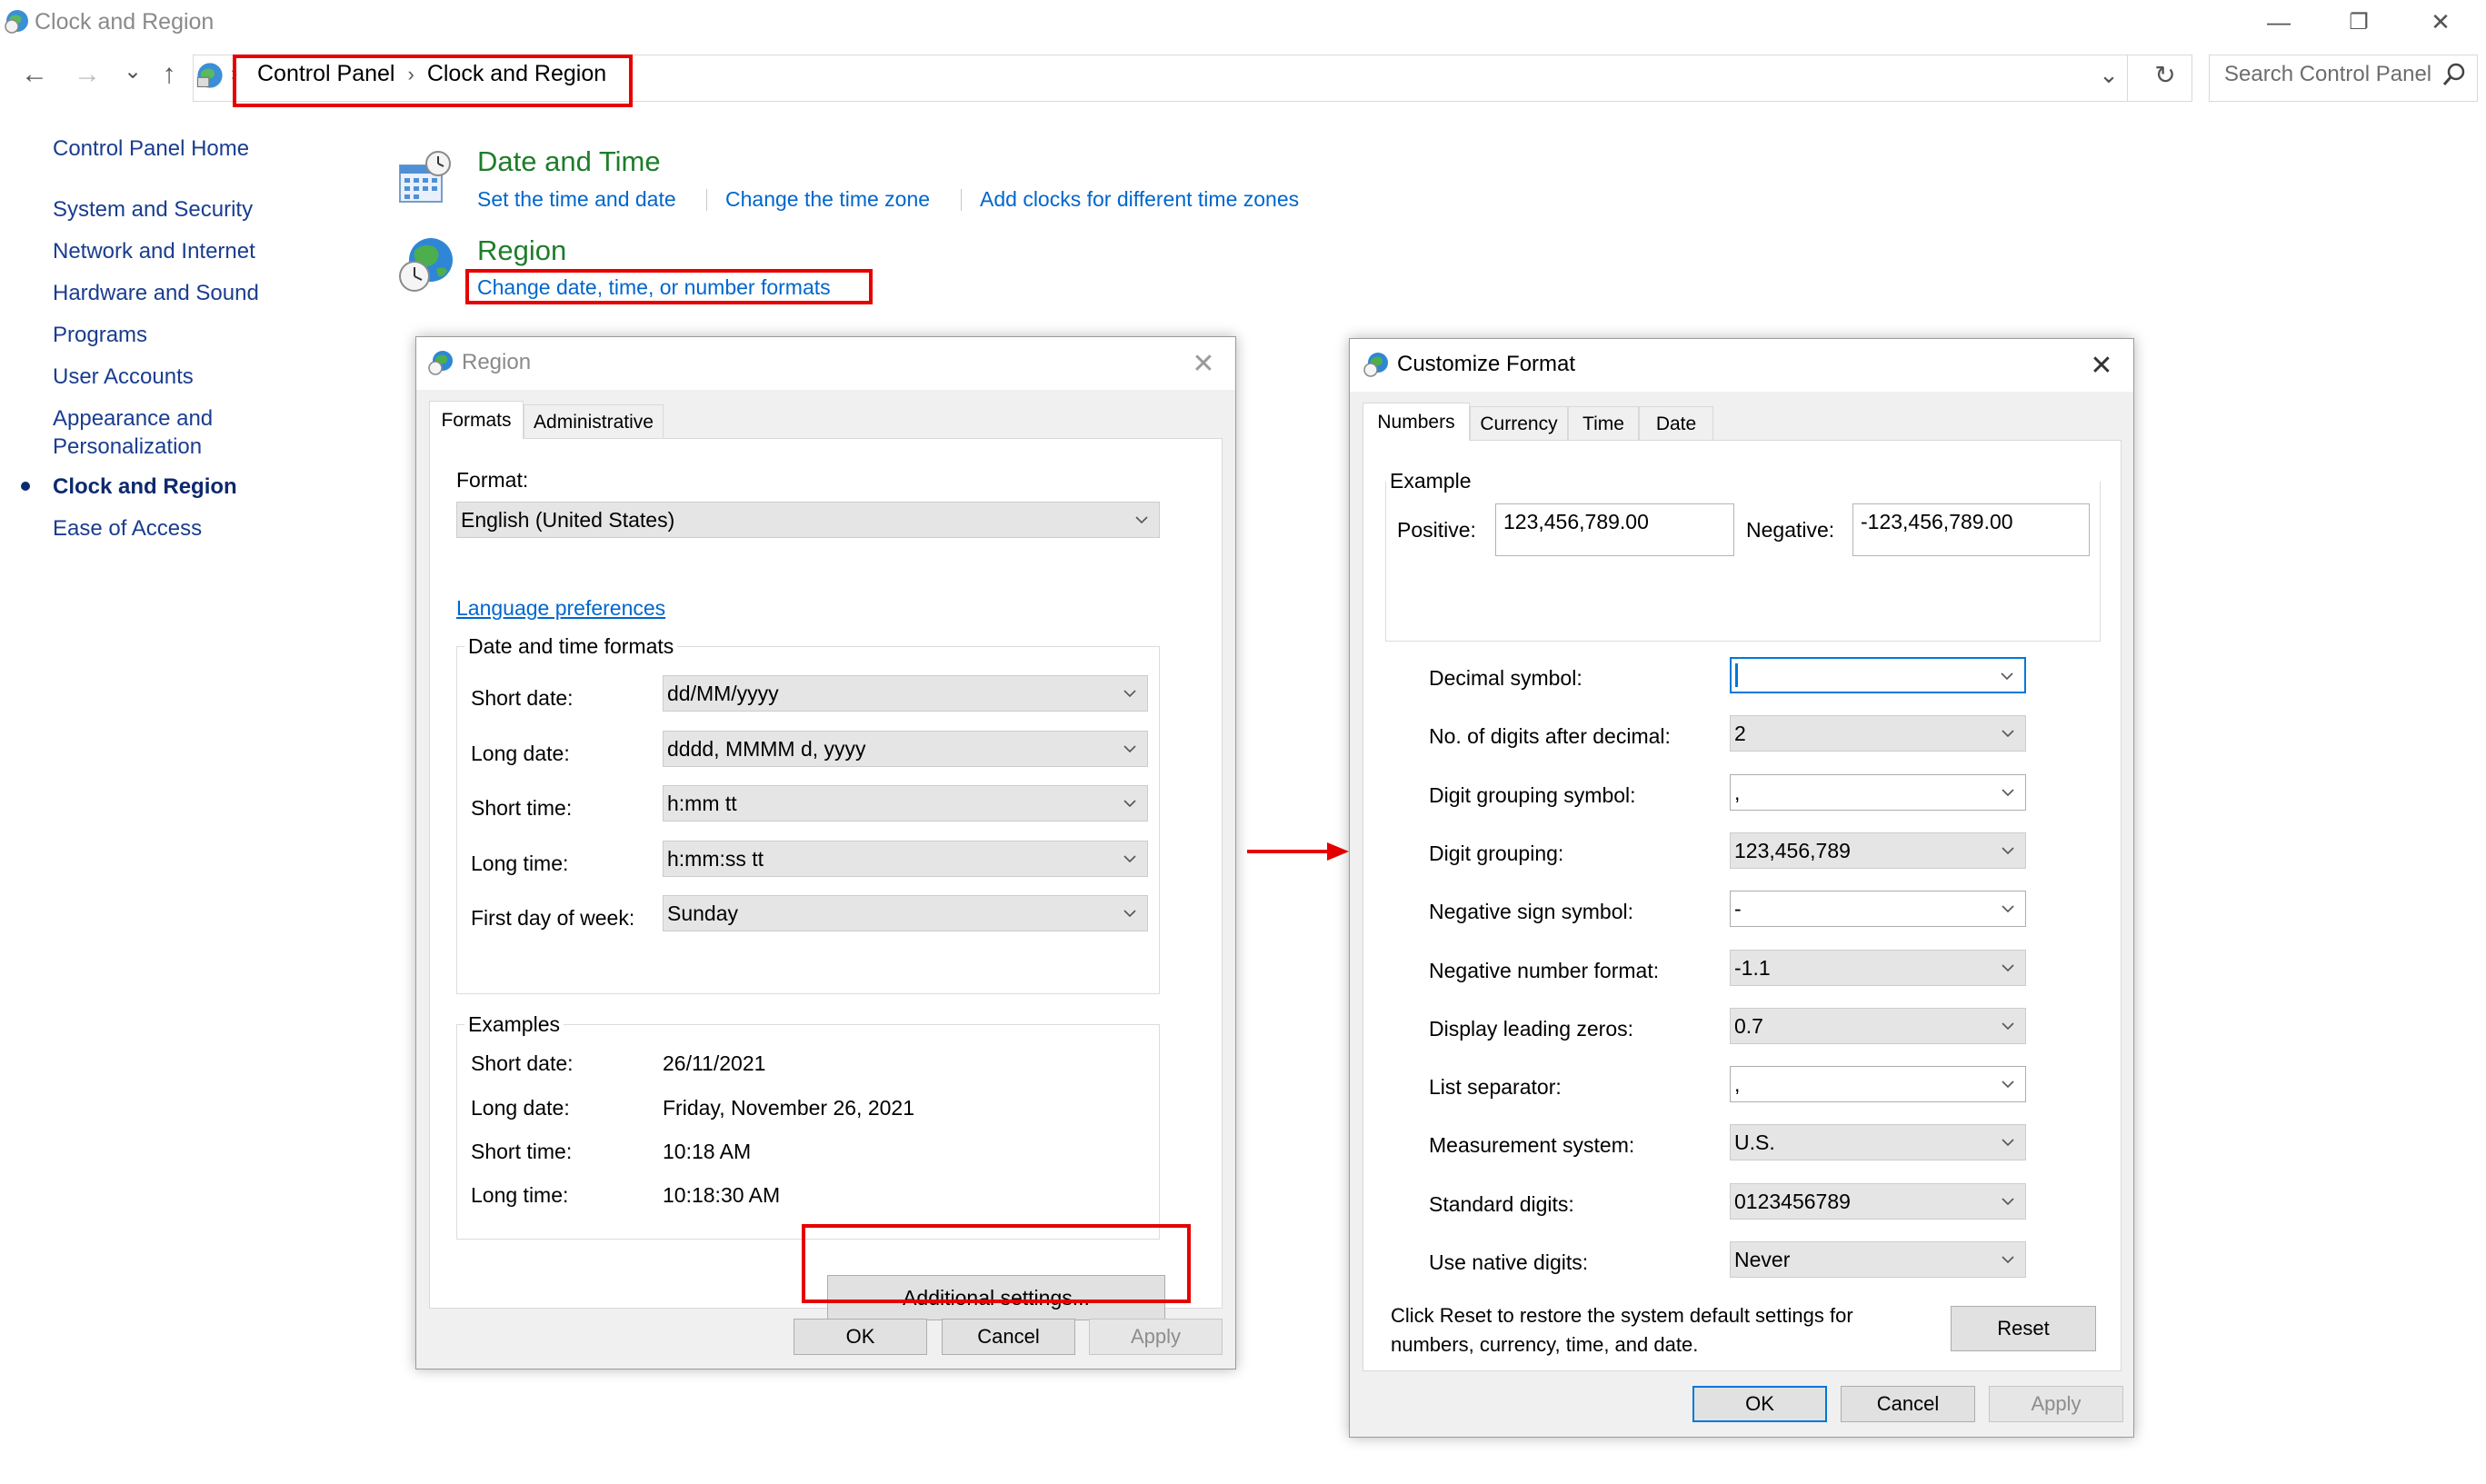 The width and height of the screenshot is (2486, 1484). What do you see at coordinates (905, 859) in the screenshot?
I see `long-time-select: h:mm:ss tt` at bounding box center [905, 859].